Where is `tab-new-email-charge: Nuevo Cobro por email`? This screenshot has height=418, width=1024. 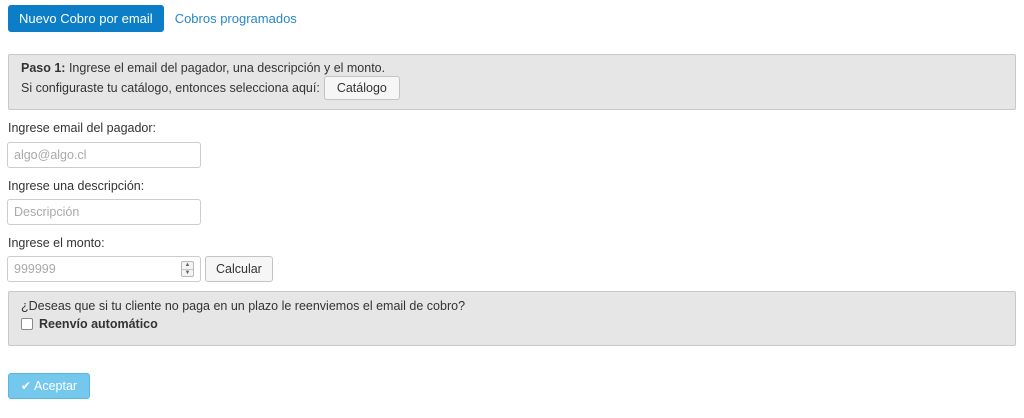 tab-new-email-charge: Nuevo Cobro por email is located at coordinates (86, 18).